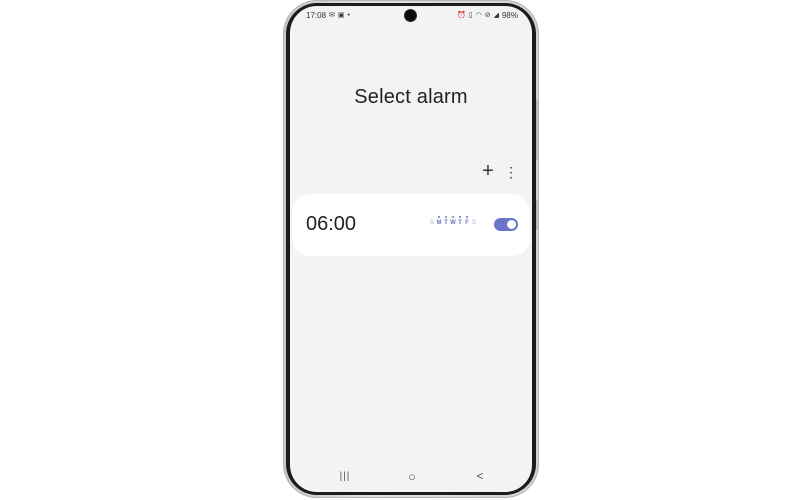 The width and height of the screenshot is (800, 500). Describe the element at coordinates (511, 172) in the screenshot. I see `more-options-button: ⋮` at that location.